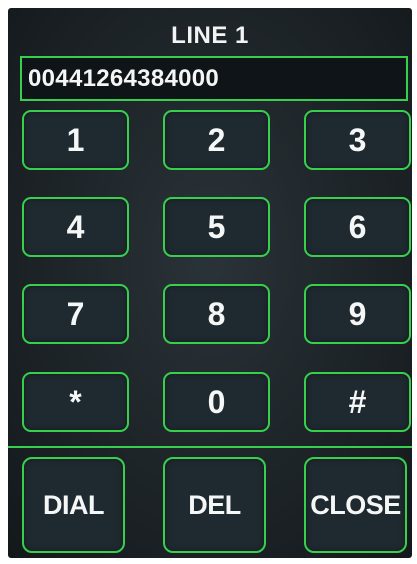  I want to click on key-7: 7, so click(75, 314).